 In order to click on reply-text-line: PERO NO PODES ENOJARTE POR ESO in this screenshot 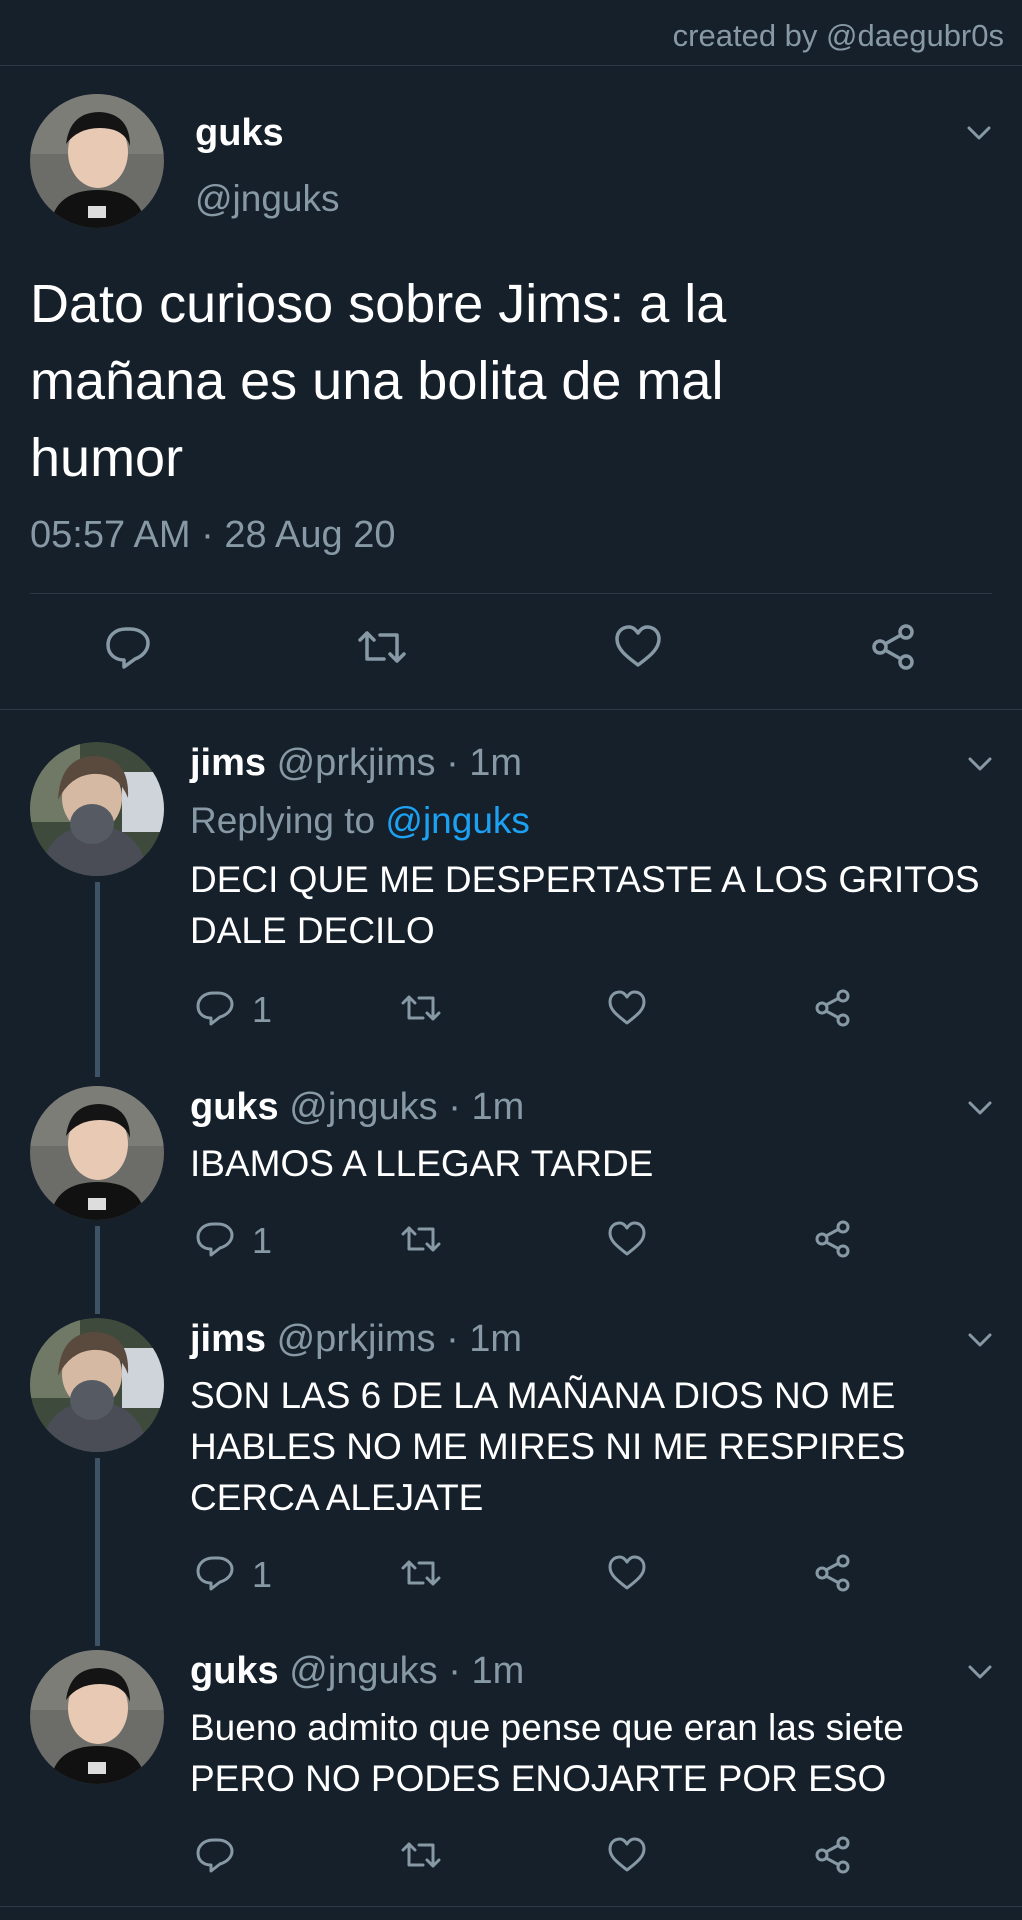, I will do `click(538, 1778)`.